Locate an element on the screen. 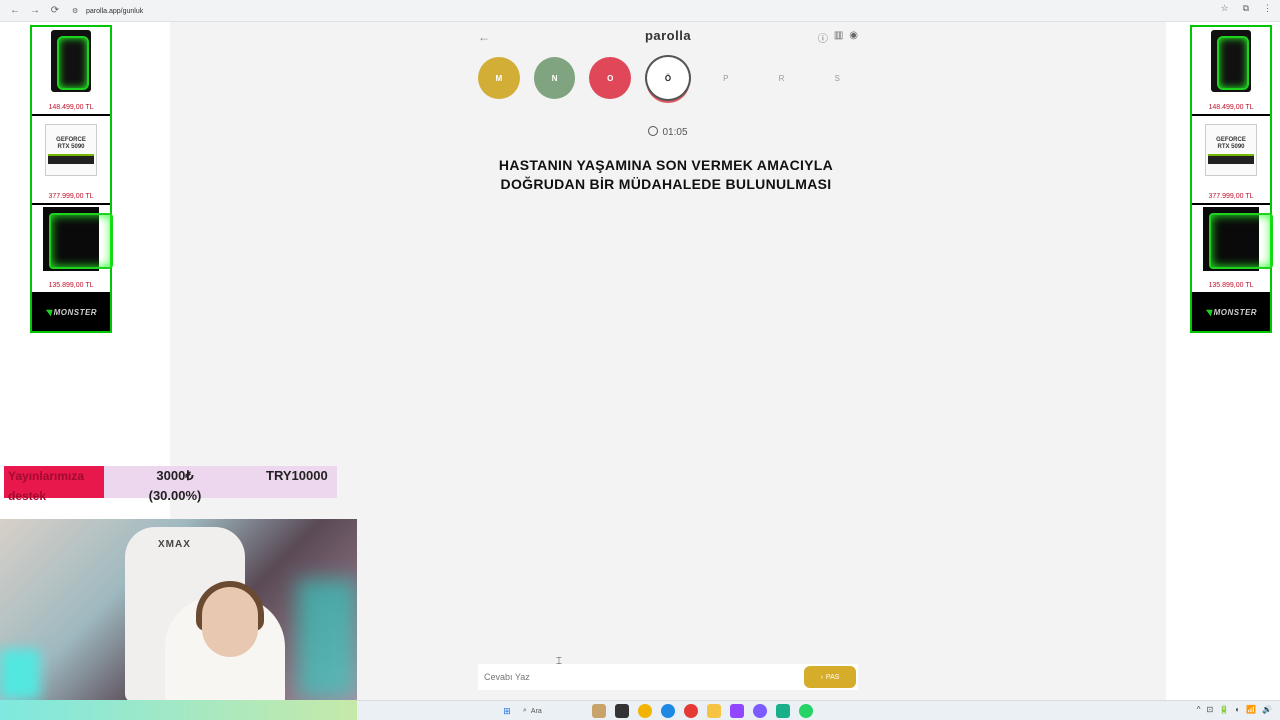 The image size is (1280, 720). chrome-alt-icon is located at coordinates (691, 711).